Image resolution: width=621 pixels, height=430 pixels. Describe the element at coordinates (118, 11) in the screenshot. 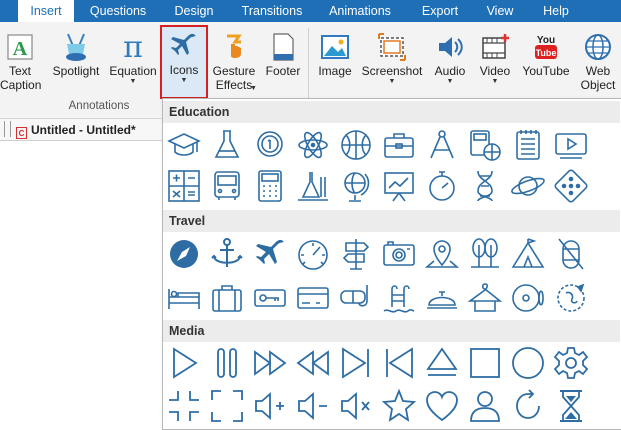

I see `tab-questions: Questions` at that location.